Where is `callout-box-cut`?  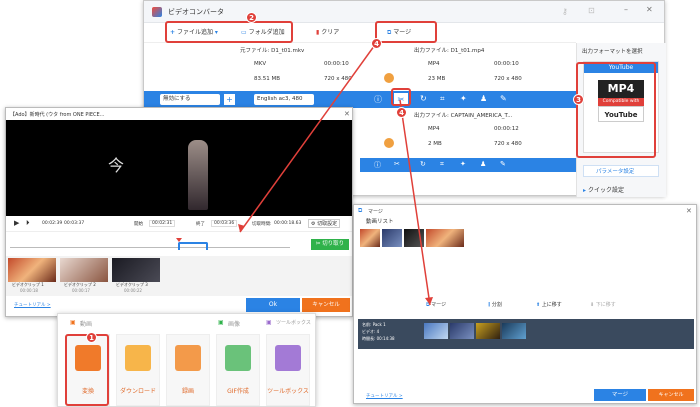
callout-box-cut is located at coordinates (401, 97).